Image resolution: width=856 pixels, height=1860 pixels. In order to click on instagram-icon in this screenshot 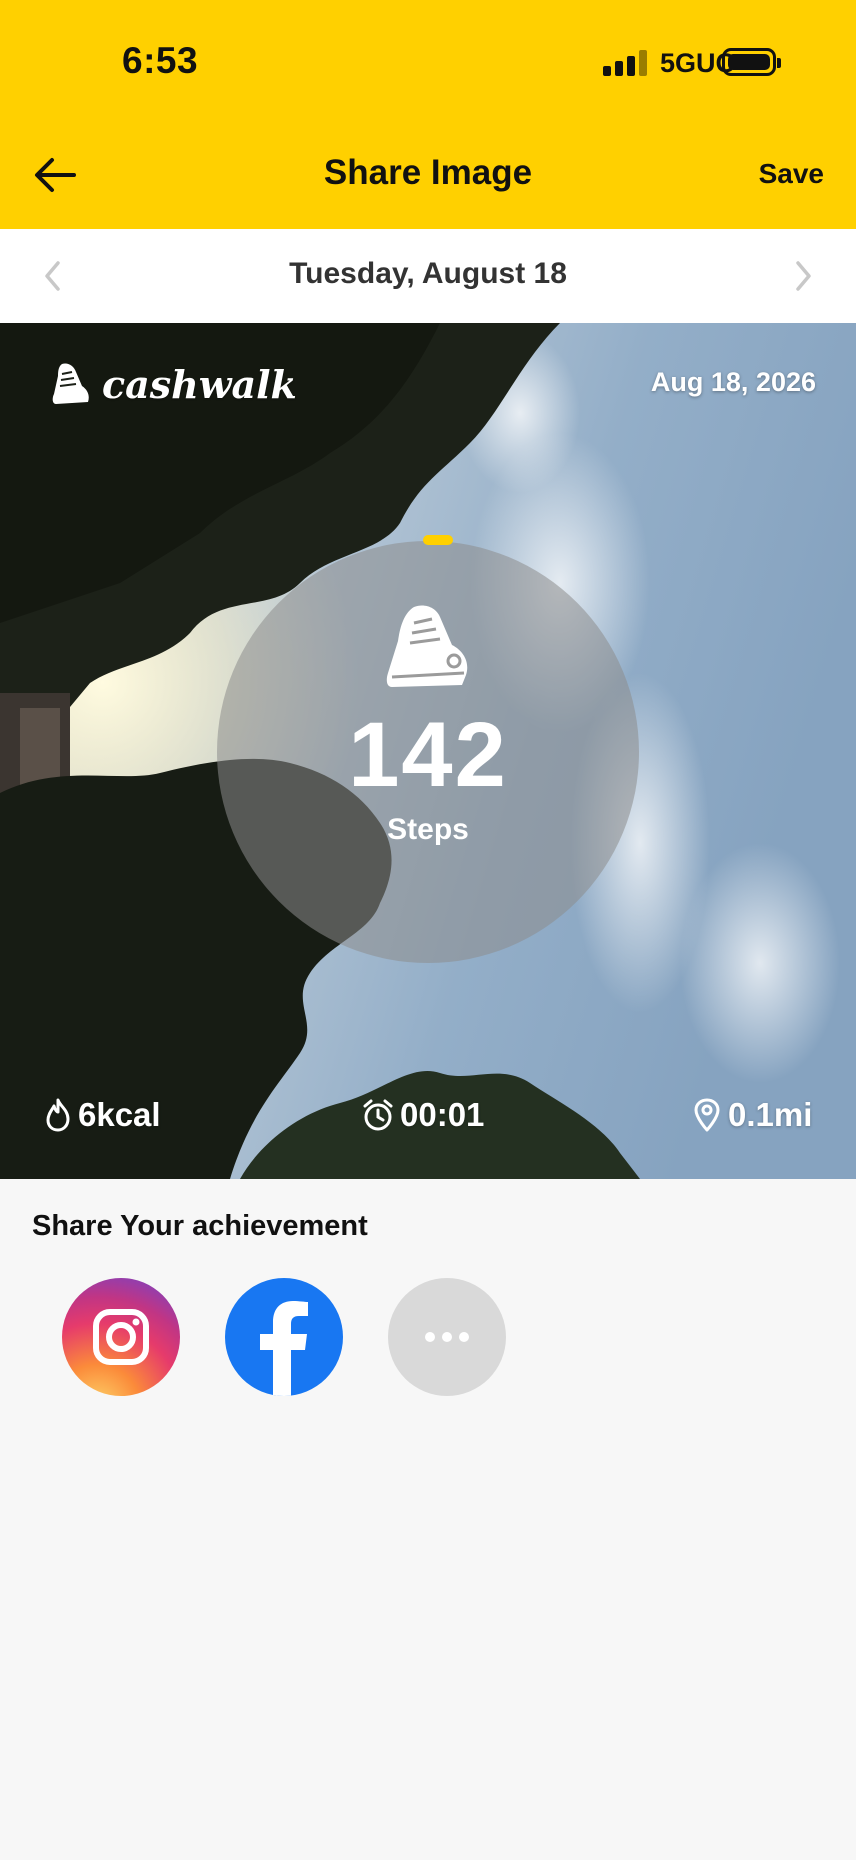, I will do `click(121, 1337)`.